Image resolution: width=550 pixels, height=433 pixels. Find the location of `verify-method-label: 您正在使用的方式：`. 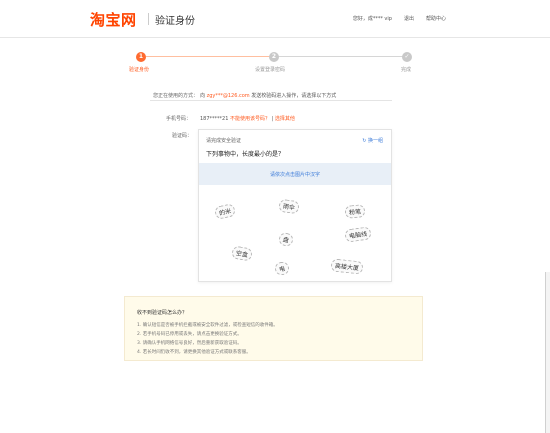

verify-method-label: 您正在使用的方式： is located at coordinates (176, 96).